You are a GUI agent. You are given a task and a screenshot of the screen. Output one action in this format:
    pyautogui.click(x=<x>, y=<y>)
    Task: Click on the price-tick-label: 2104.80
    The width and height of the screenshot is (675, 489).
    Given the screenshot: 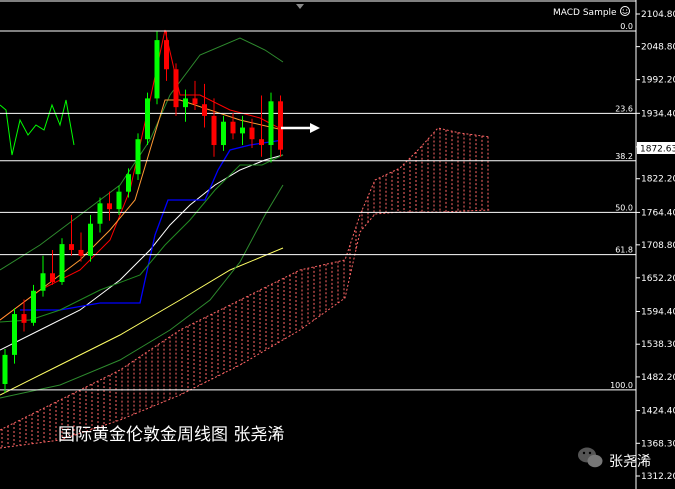 What is the action you would take?
    pyautogui.click(x=658, y=15)
    